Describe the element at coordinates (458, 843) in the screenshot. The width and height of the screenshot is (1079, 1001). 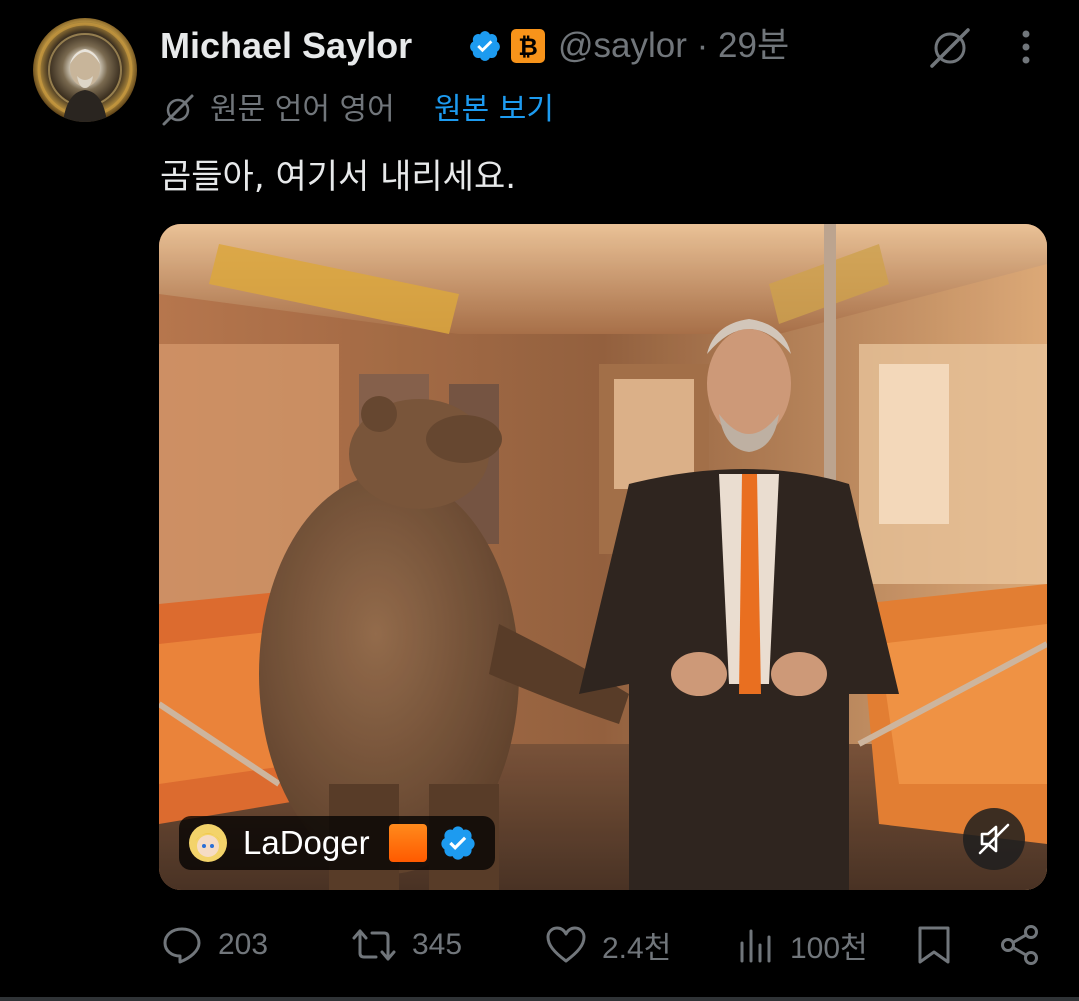
I see `credit-verified-icon` at that location.